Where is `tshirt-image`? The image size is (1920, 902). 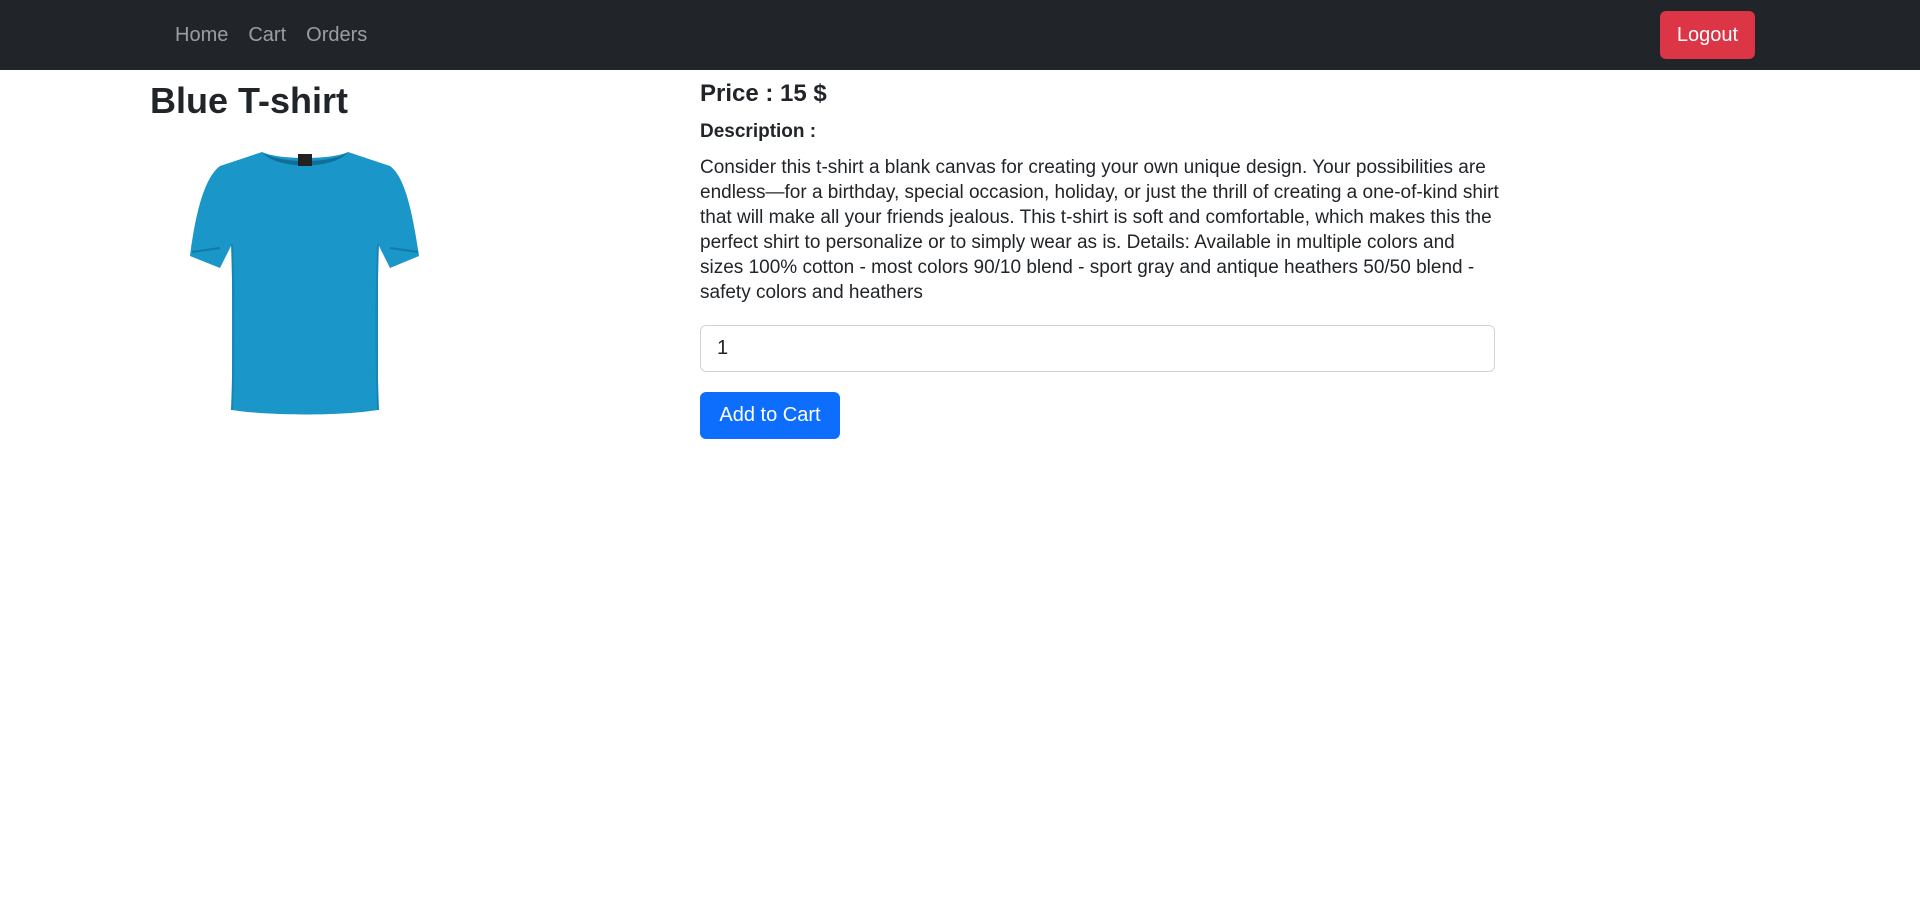 tshirt-image is located at coordinates (304, 283).